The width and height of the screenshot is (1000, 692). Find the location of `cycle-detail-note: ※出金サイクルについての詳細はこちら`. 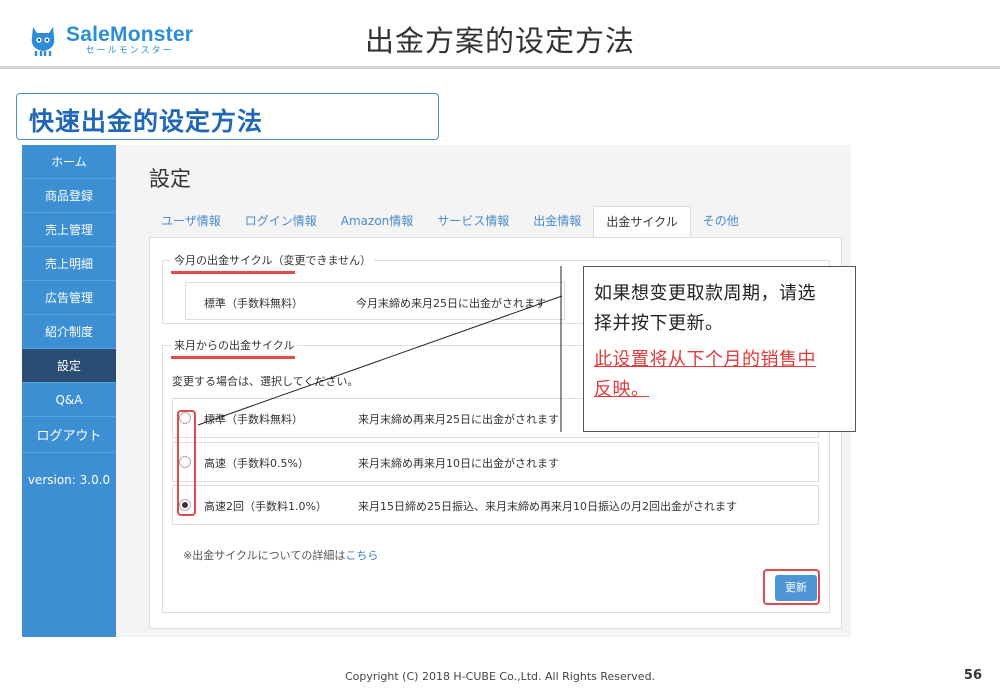

cycle-detail-note: ※出金サイクルについての詳細はこちら is located at coordinates (280, 555).